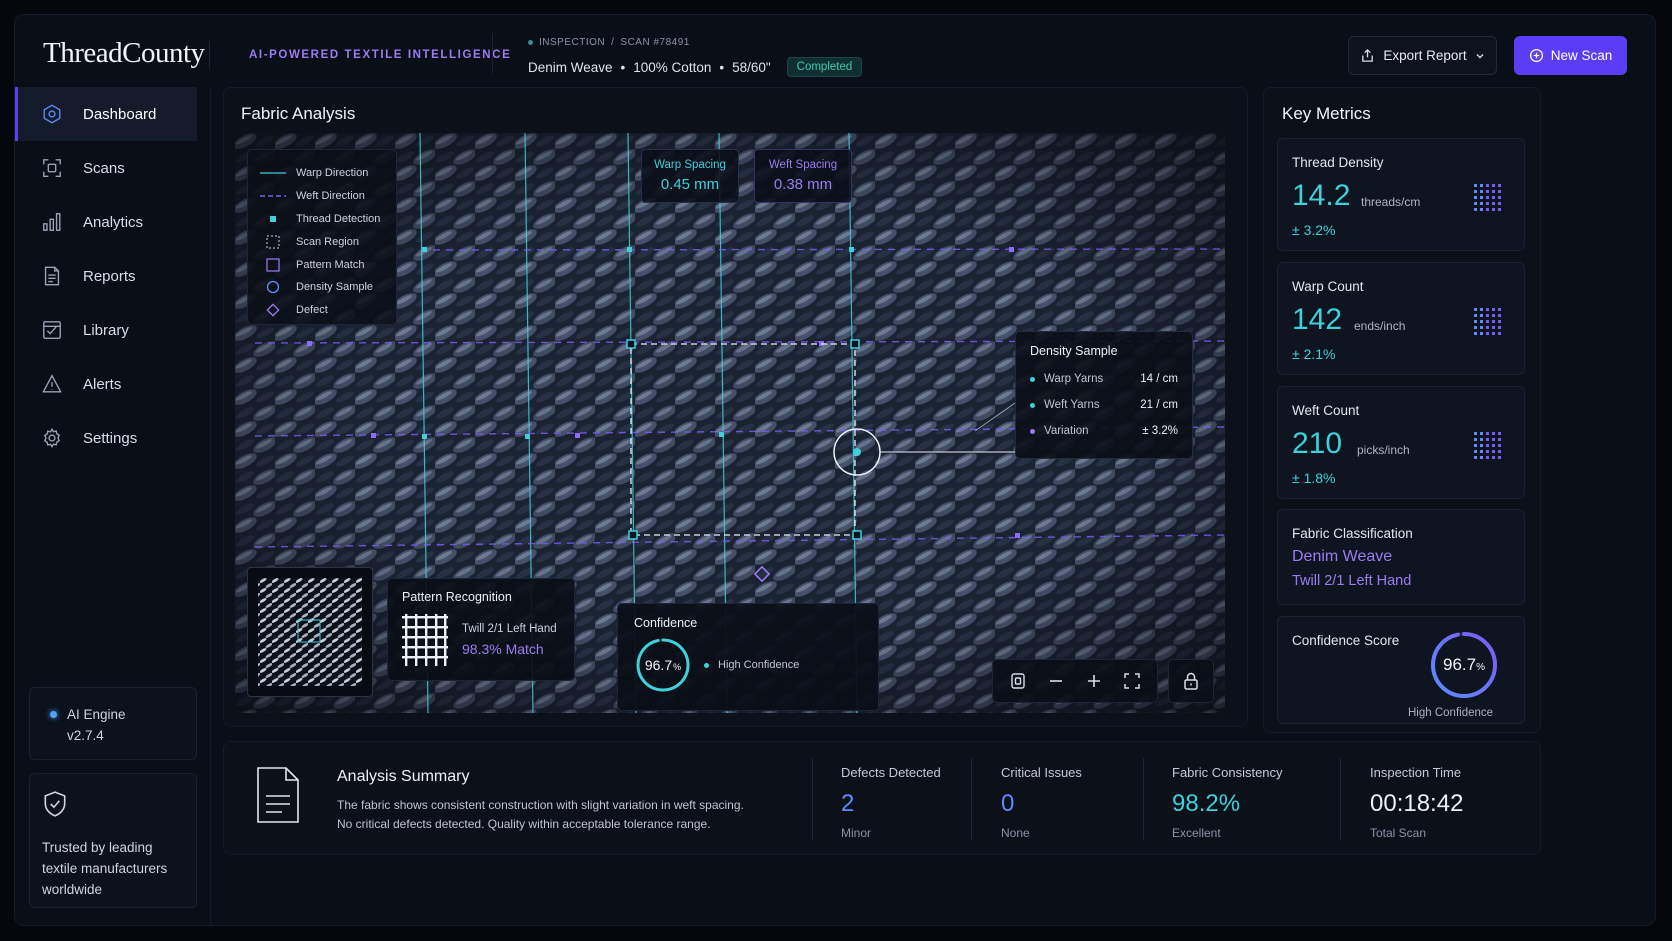 The image size is (1672, 941). What do you see at coordinates (1321, 195) in the screenshot?
I see `metric-value: 14.2` at bounding box center [1321, 195].